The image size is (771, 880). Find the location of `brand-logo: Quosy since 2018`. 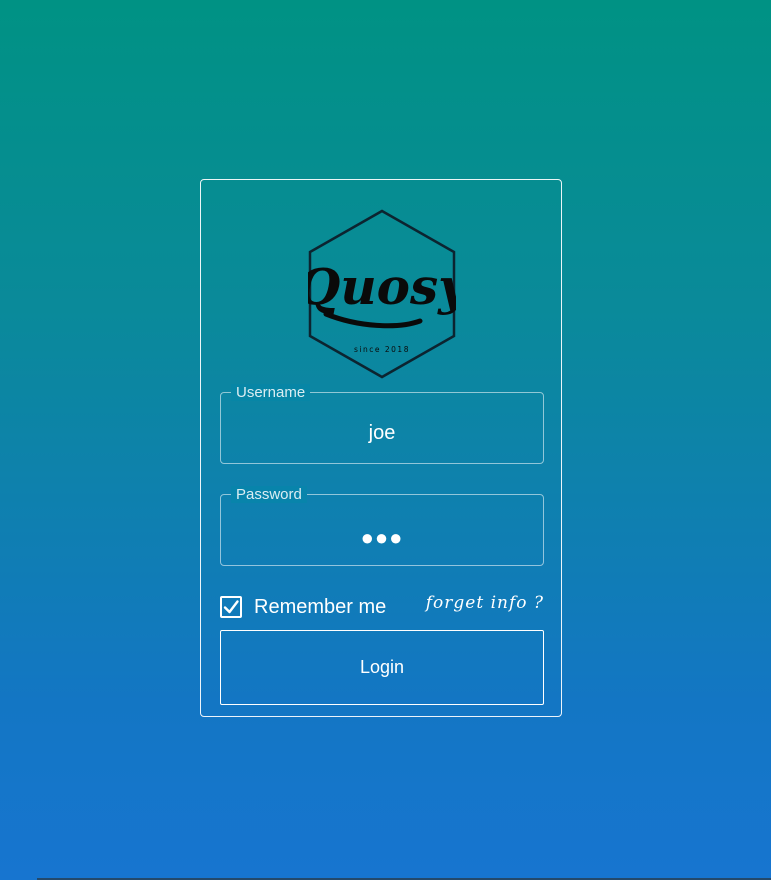

brand-logo: Quosy since 2018 is located at coordinates (382, 294).